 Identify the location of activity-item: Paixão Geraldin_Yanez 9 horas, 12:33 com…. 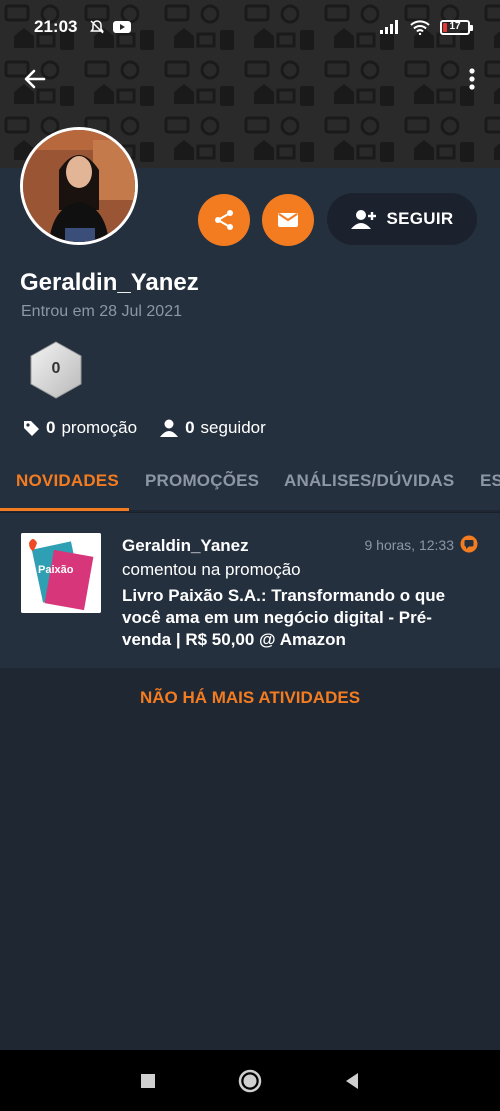
(250, 590).